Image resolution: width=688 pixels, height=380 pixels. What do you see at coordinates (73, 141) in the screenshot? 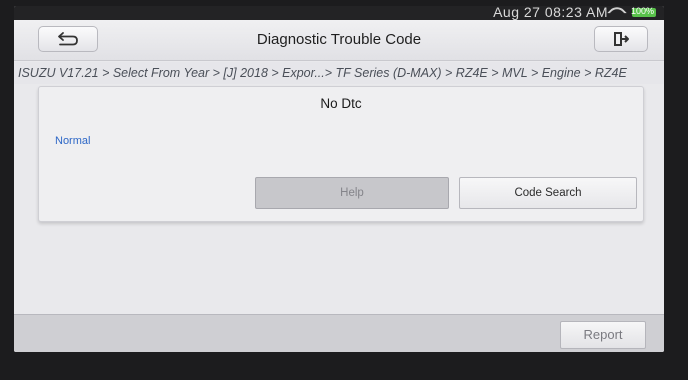
I see `status-label: Normal` at bounding box center [73, 141].